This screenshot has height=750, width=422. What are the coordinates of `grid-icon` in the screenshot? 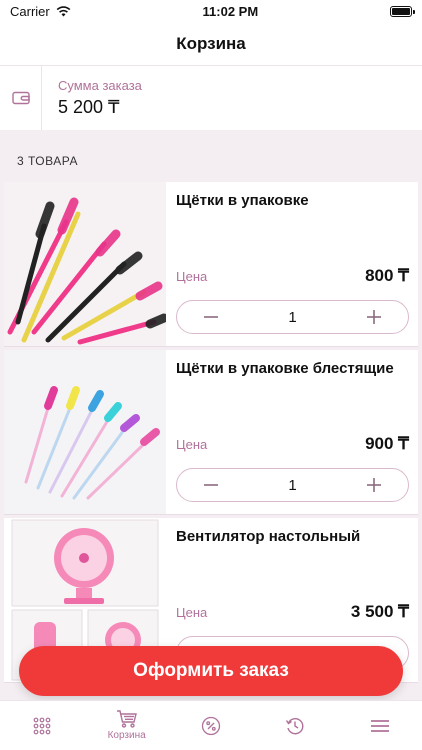 It's located at (42, 725).